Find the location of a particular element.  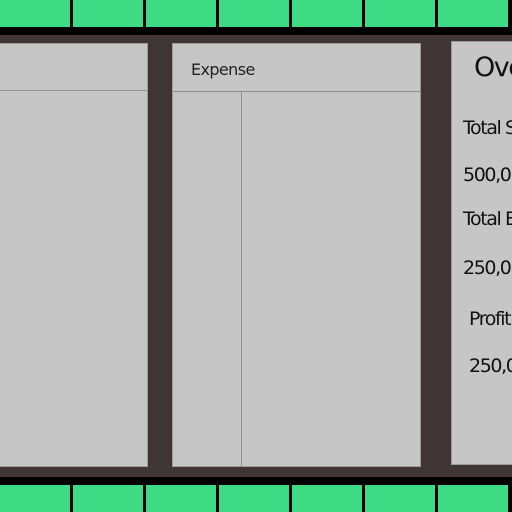

total-sales-label: Total S is located at coordinates (487, 128).